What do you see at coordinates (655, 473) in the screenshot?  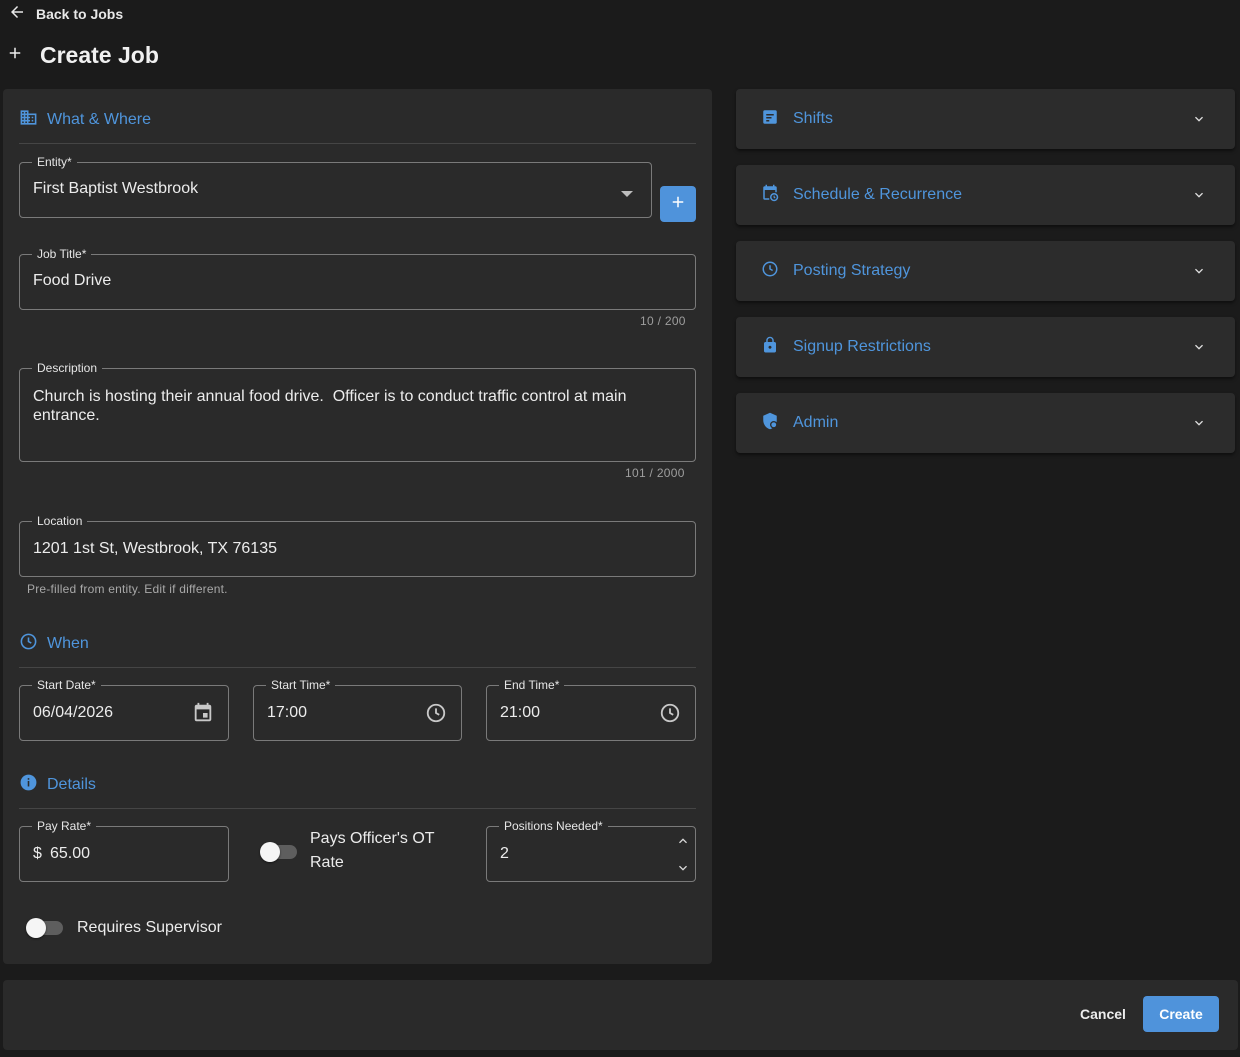 I see `description-counter: 101 / 2000` at bounding box center [655, 473].